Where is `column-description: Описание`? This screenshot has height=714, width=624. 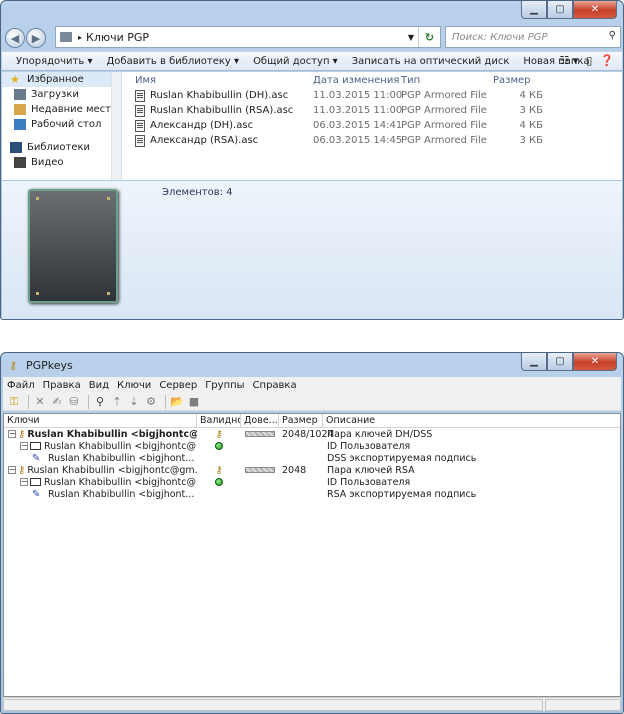 column-description: Описание is located at coordinates (471, 420).